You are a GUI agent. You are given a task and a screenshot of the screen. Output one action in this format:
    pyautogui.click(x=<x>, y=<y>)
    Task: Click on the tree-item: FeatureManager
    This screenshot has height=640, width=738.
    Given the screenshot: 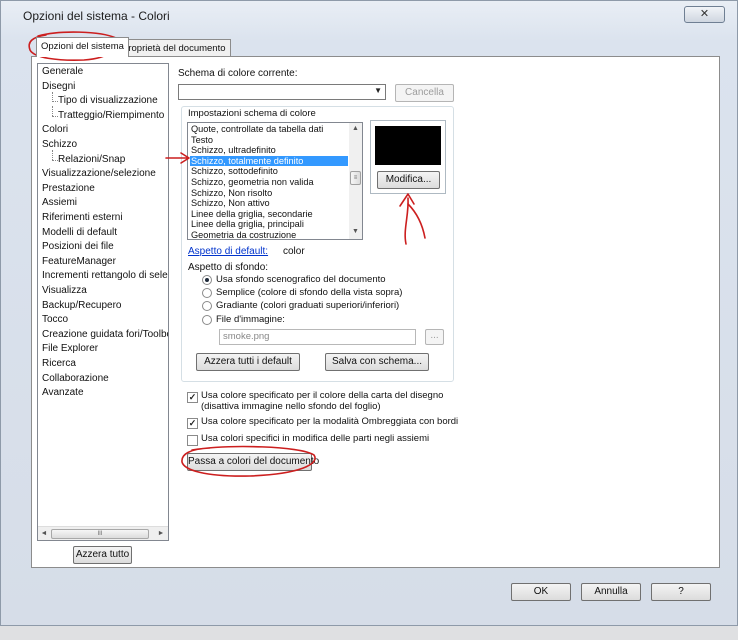 What is the action you would take?
    pyautogui.click(x=79, y=262)
    